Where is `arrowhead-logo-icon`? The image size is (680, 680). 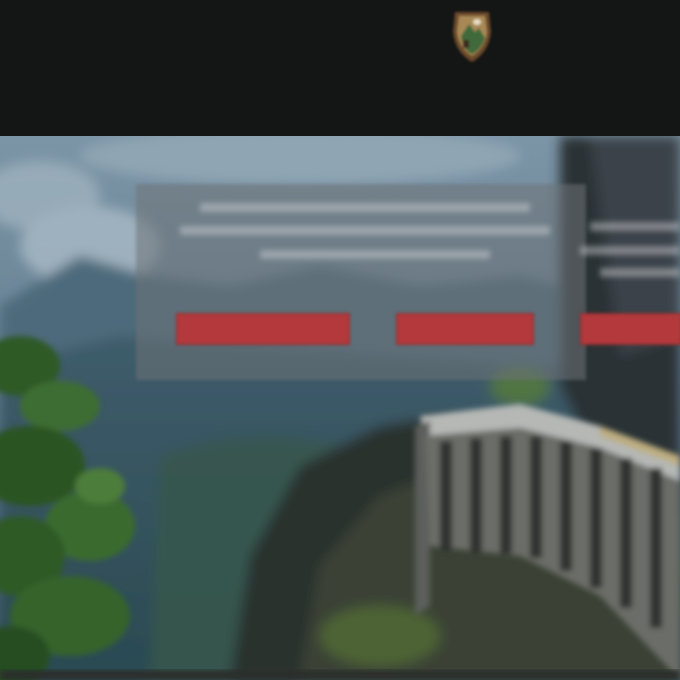
arrowhead-logo-icon is located at coordinates (472, 36).